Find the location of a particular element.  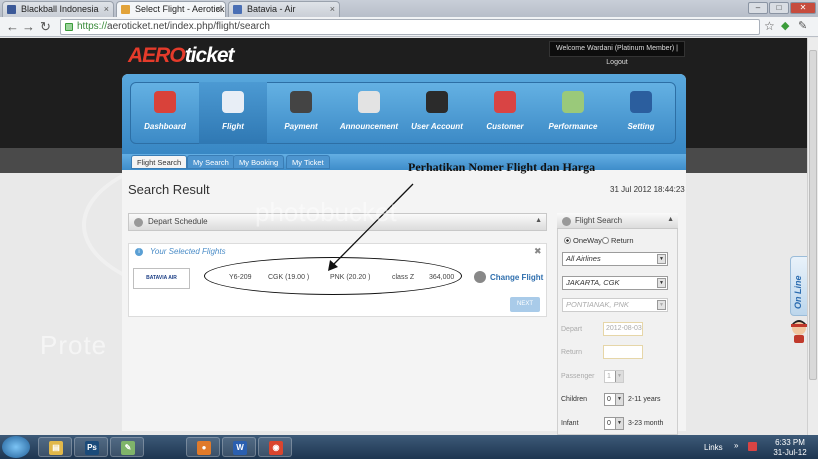

taskbar-app-button: ✎ is located at coordinates (127, 447).